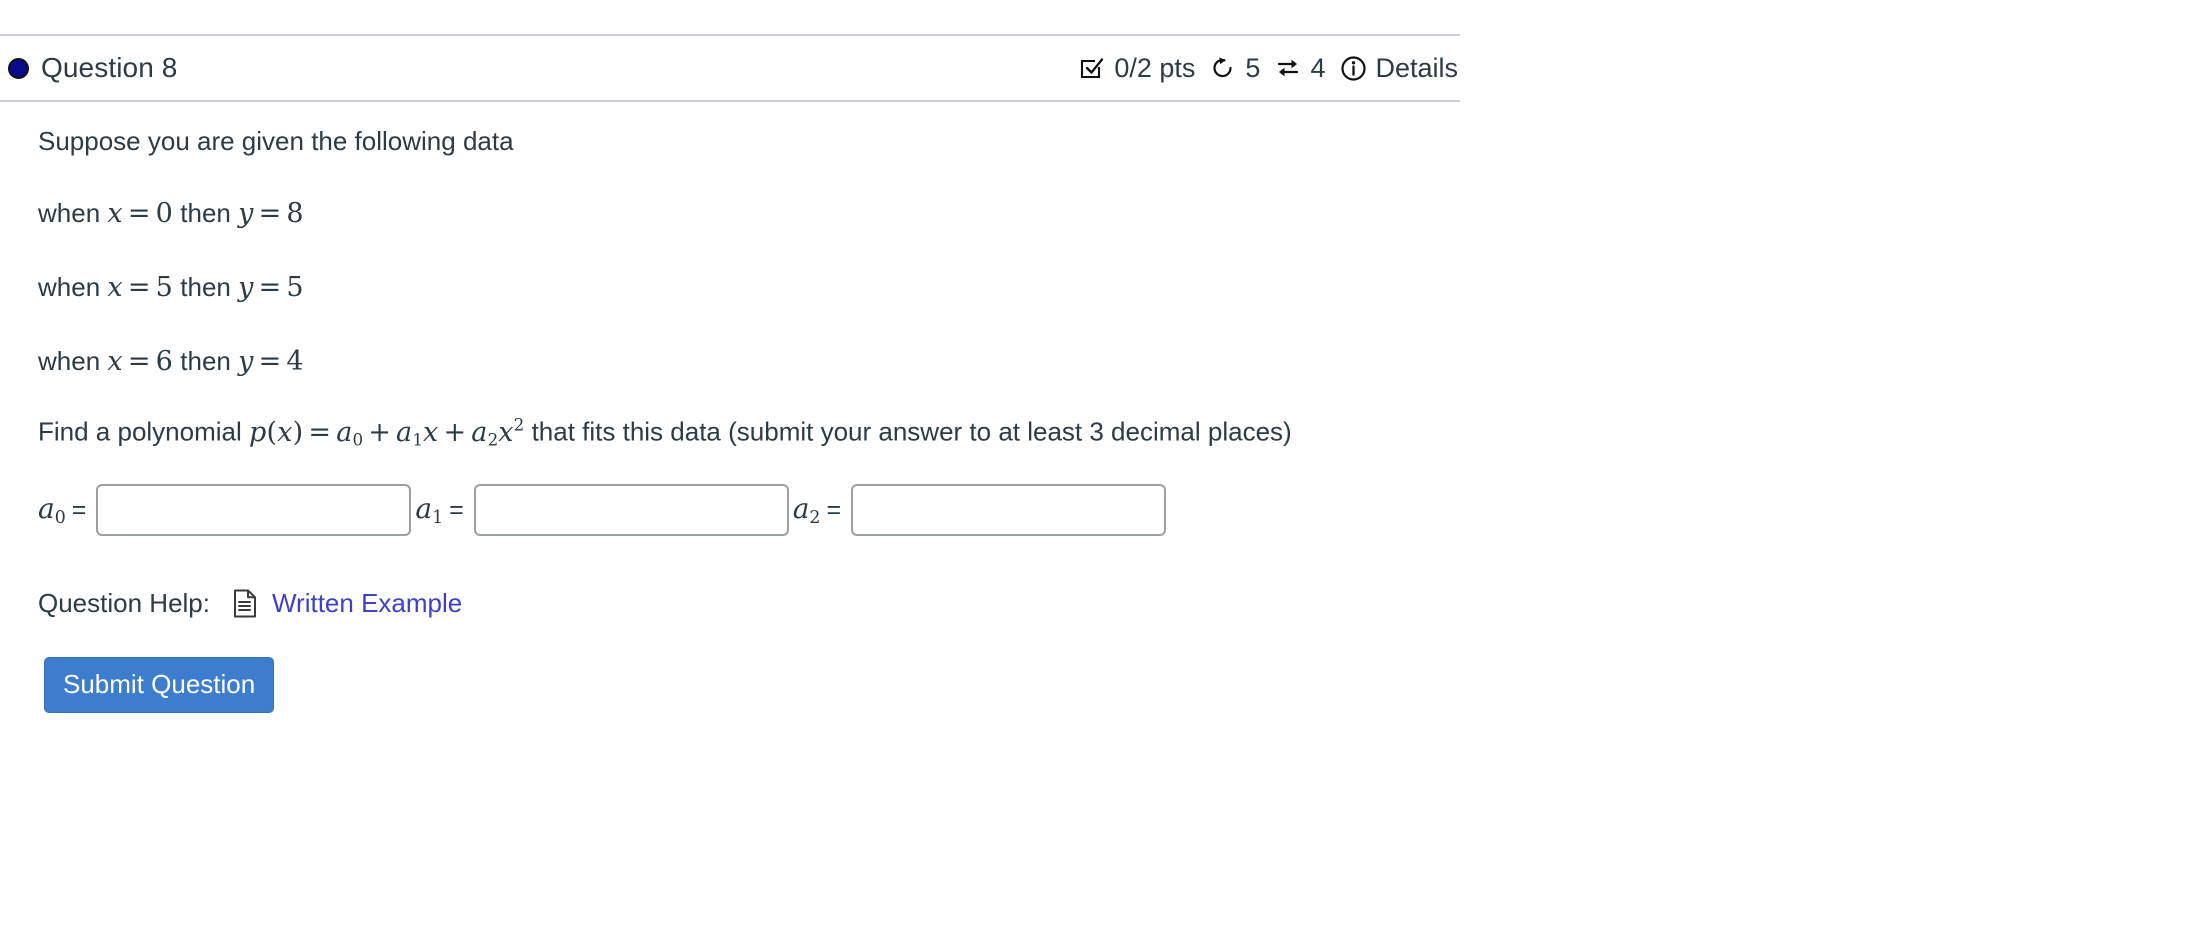 The width and height of the screenshot is (2211, 947). I want to click on formula-plus1: +, so click(380, 432).